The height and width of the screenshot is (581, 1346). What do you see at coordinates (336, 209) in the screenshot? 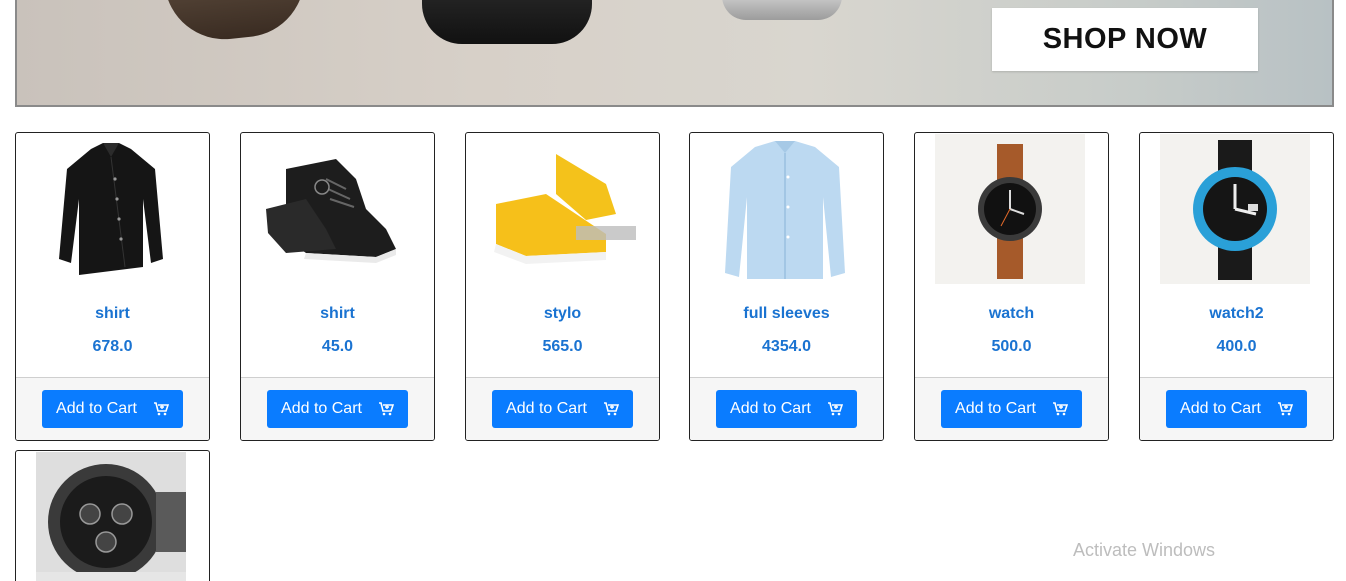
I see `product-image-black-sneaker` at bounding box center [336, 209].